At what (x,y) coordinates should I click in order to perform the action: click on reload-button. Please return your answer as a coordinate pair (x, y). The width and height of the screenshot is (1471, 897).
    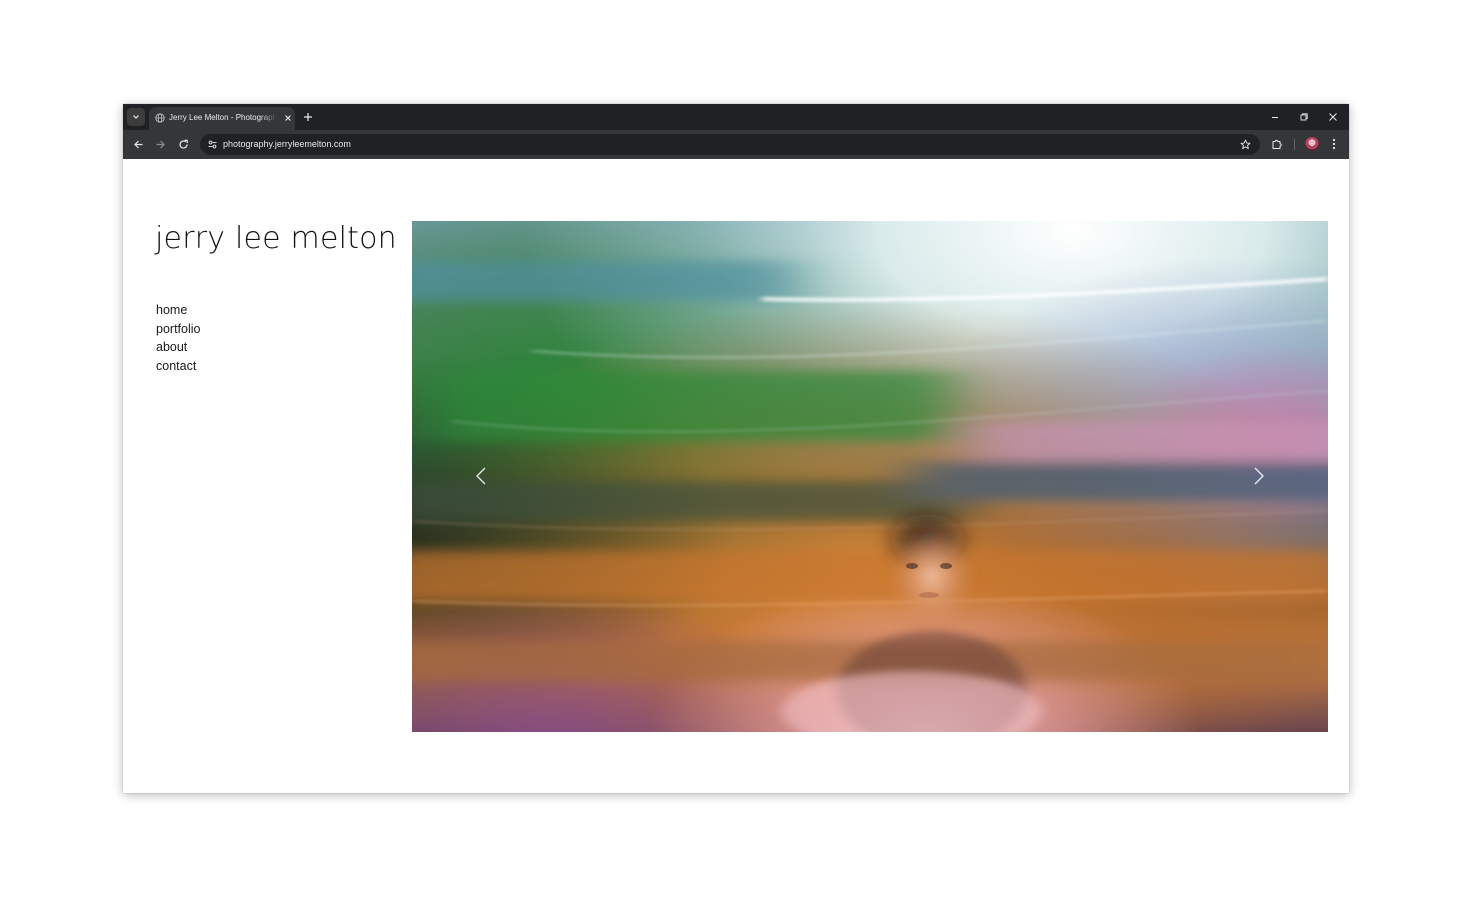
    Looking at the image, I should click on (183, 144).